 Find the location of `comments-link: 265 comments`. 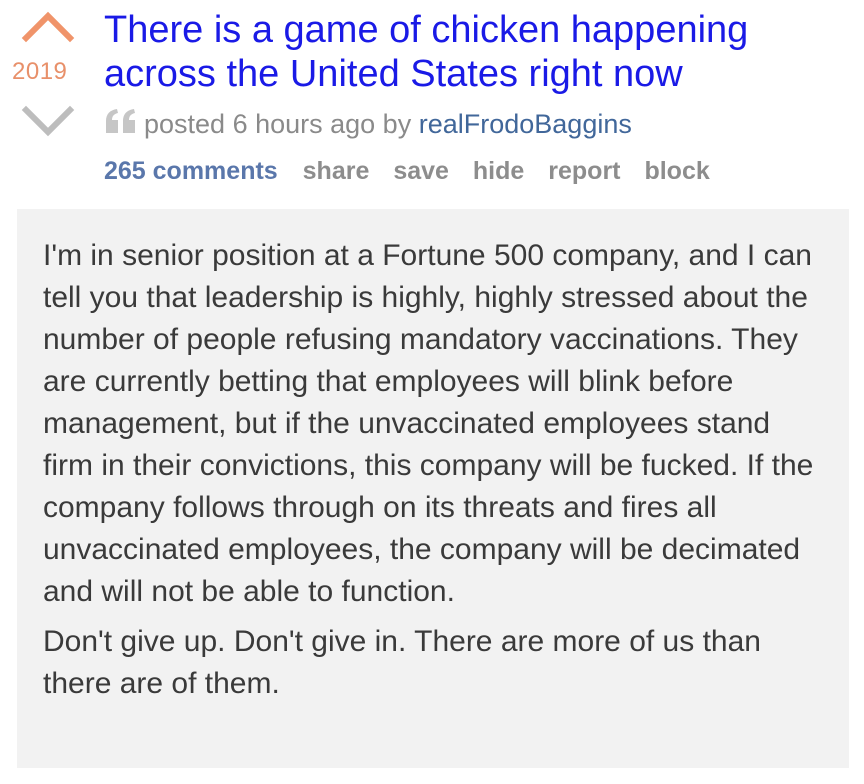

comments-link: 265 comments is located at coordinates (191, 171).